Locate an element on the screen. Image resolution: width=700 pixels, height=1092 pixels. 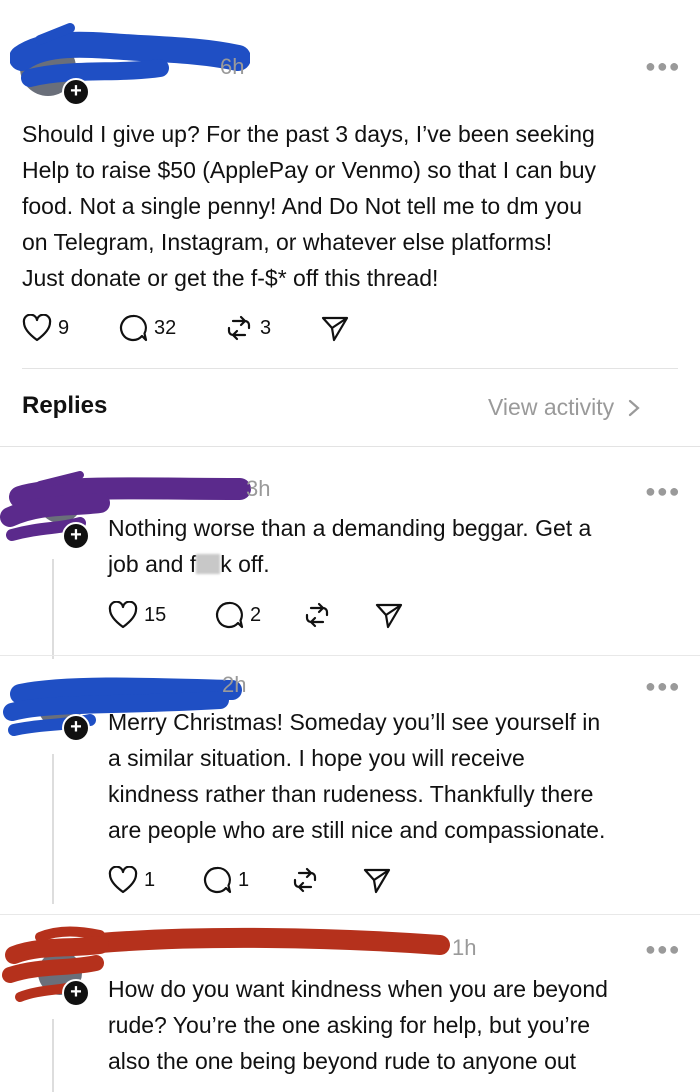
view-activity-label: View activity is located at coordinates (551, 407).